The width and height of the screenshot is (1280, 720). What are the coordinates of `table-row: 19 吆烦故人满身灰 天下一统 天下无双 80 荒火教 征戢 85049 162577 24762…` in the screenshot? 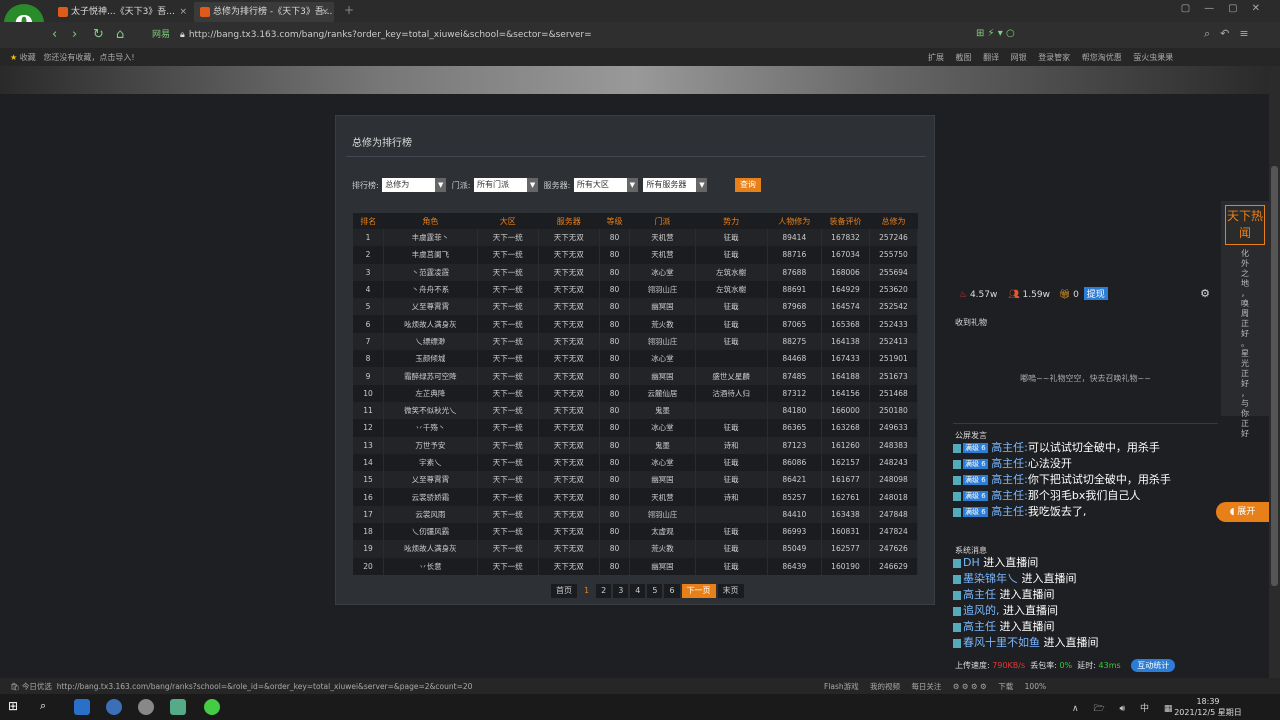 It's located at (636, 549).